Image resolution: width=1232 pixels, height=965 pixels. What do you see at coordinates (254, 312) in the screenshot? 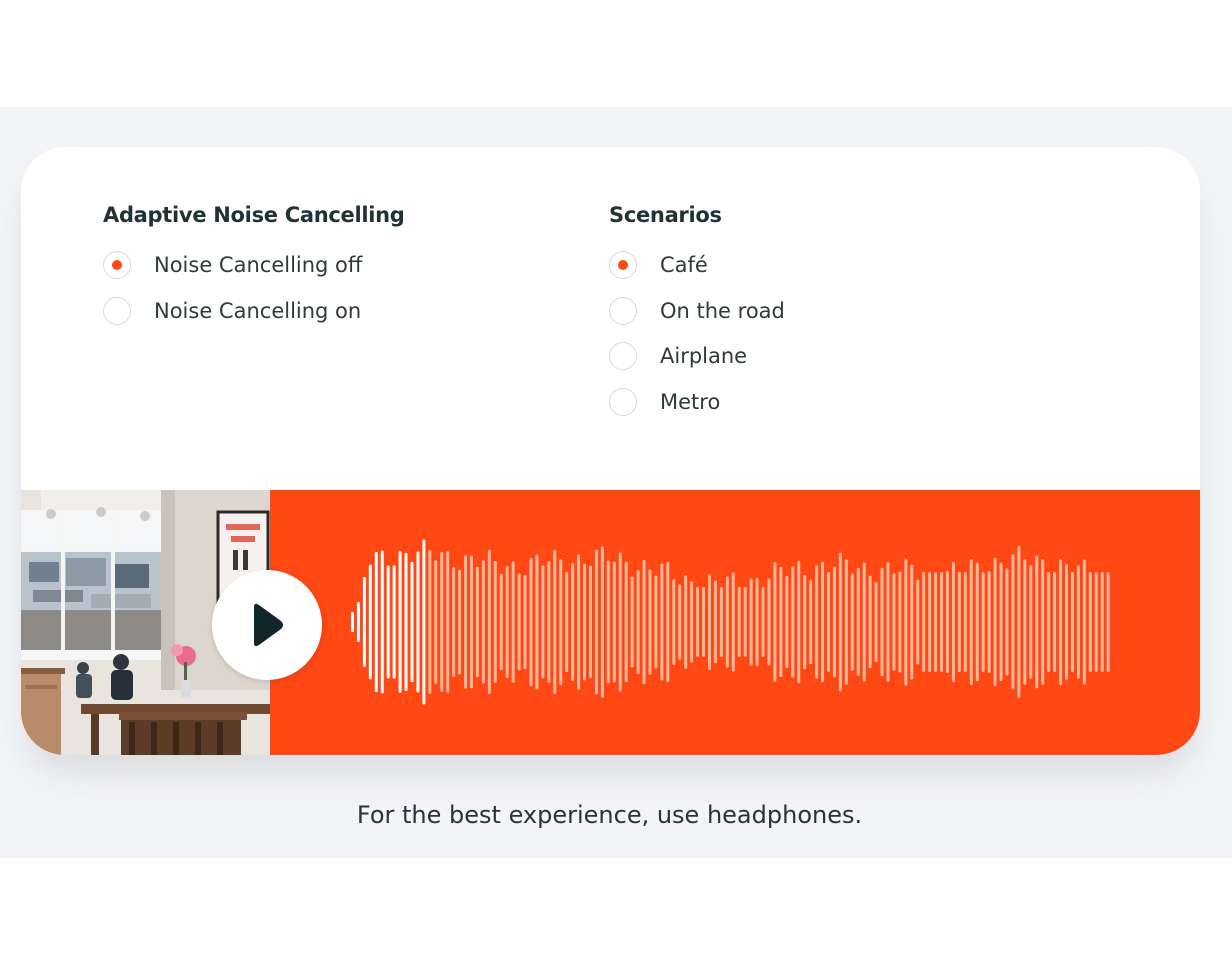
I see `anc-option-on: Noise Cancelling on` at bounding box center [254, 312].